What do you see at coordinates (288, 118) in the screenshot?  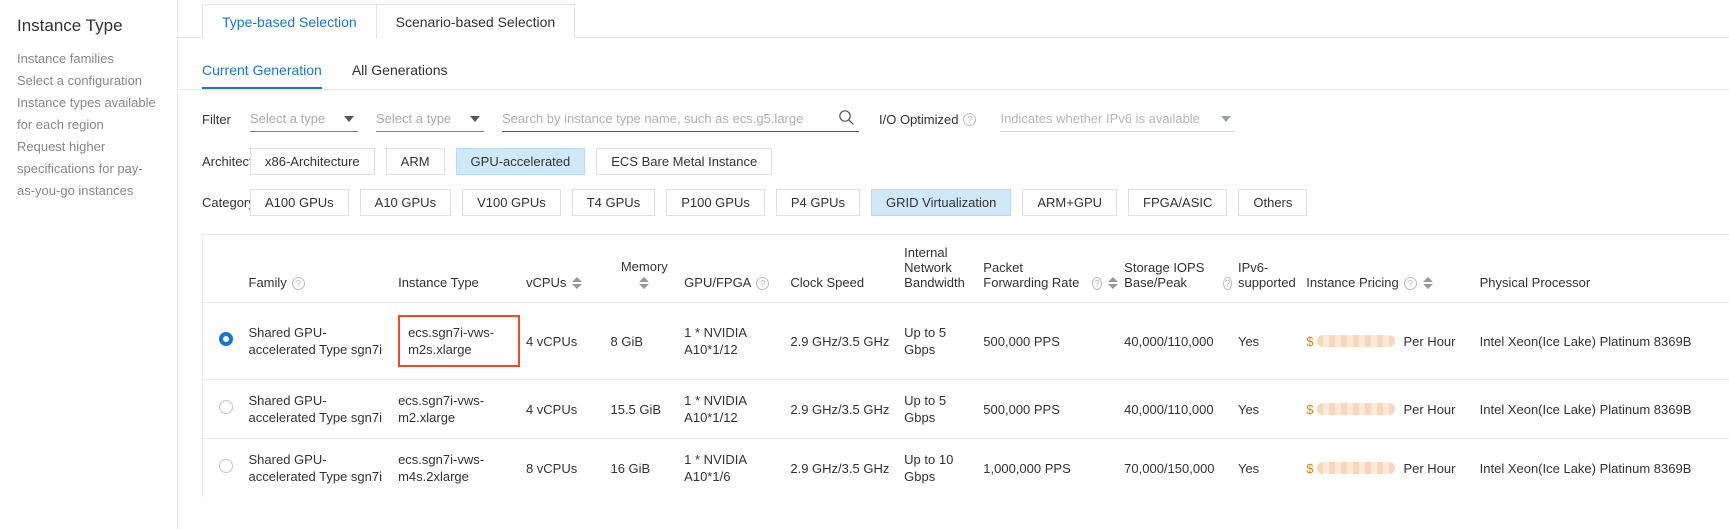 I see `filter-type-select-1-placeholder: Select a type` at bounding box center [288, 118].